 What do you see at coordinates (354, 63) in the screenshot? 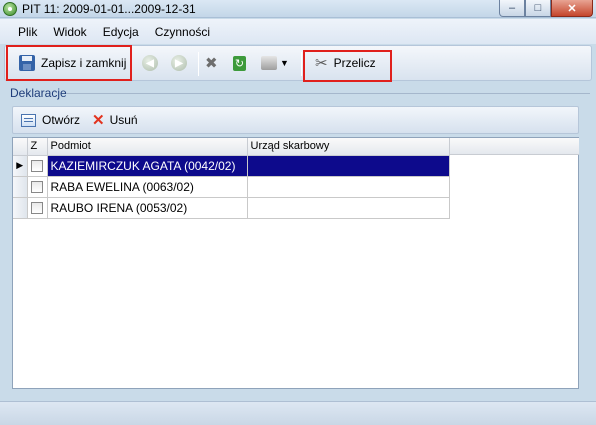
I see `recalc-label: Przelicz` at bounding box center [354, 63].